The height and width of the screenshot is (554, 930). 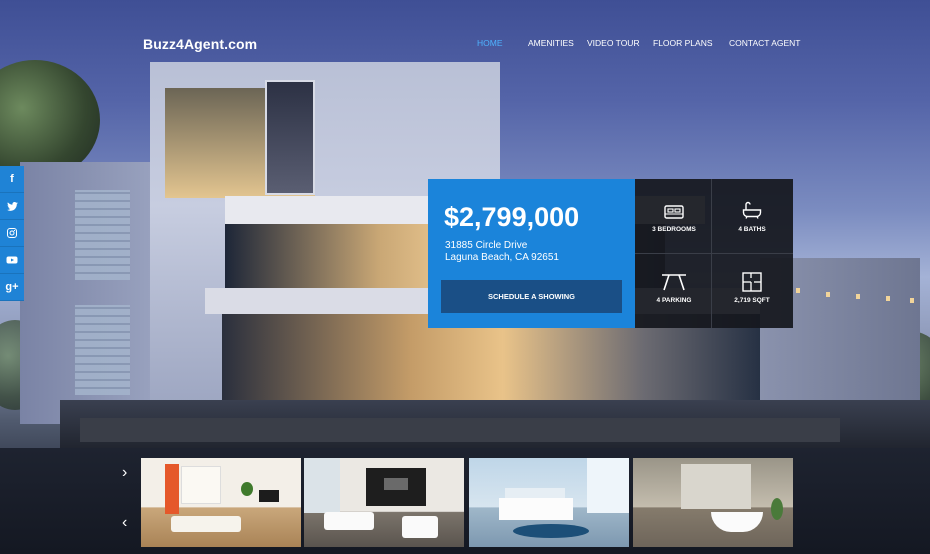 I want to click on headboard, so click(x=535, y=493).